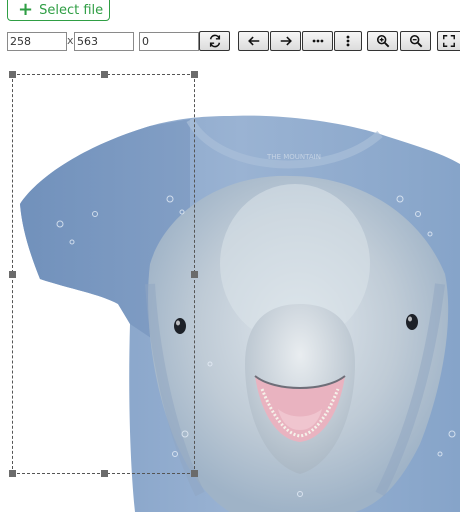  What do you see at coordinates (12, 274) in the screenshot?
I see `crop-handle-left` at bounding box center [12, 274].